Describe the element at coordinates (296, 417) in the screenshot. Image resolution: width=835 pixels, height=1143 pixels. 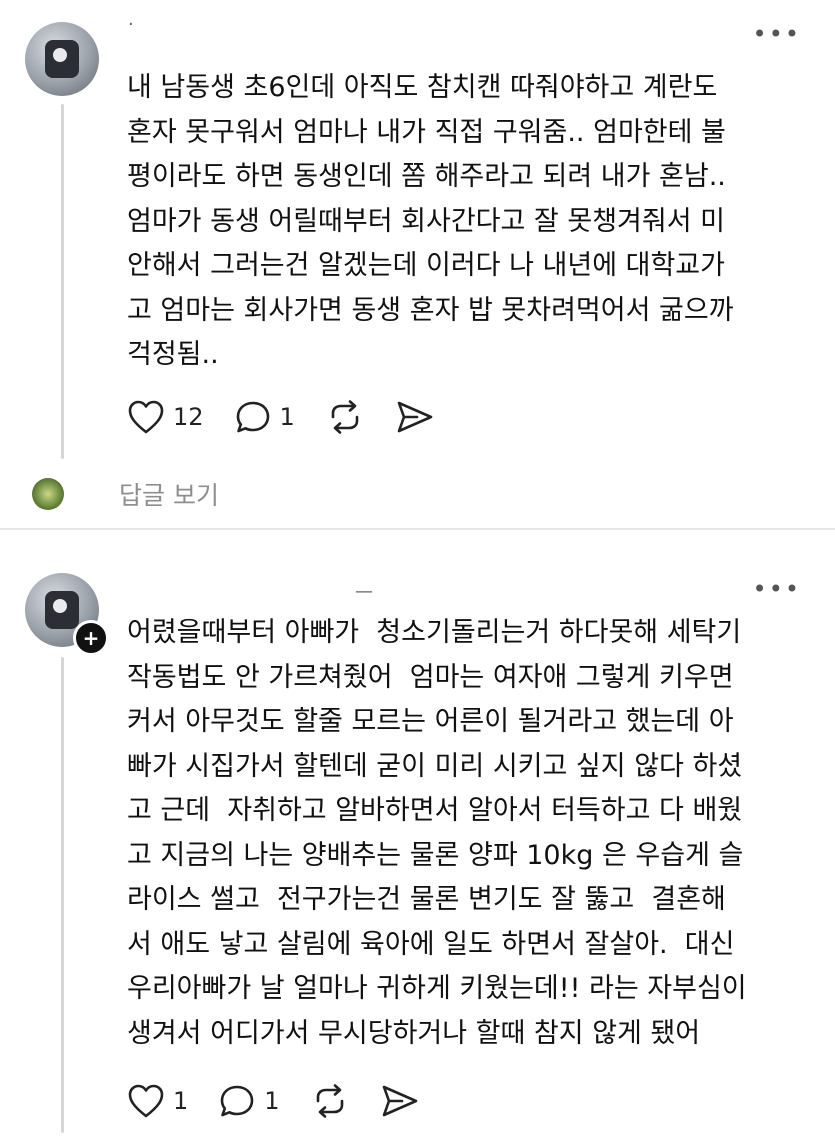
I see `action-bar: 12 1` at that location.